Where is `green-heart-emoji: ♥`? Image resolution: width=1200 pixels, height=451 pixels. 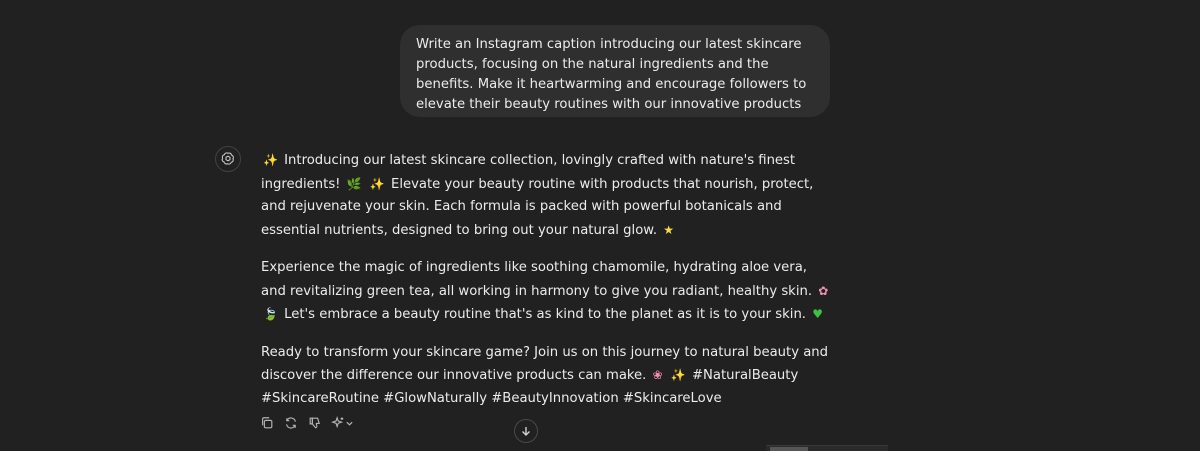
green-heart-emoji: ♥ is located at coordinates (817, 314).